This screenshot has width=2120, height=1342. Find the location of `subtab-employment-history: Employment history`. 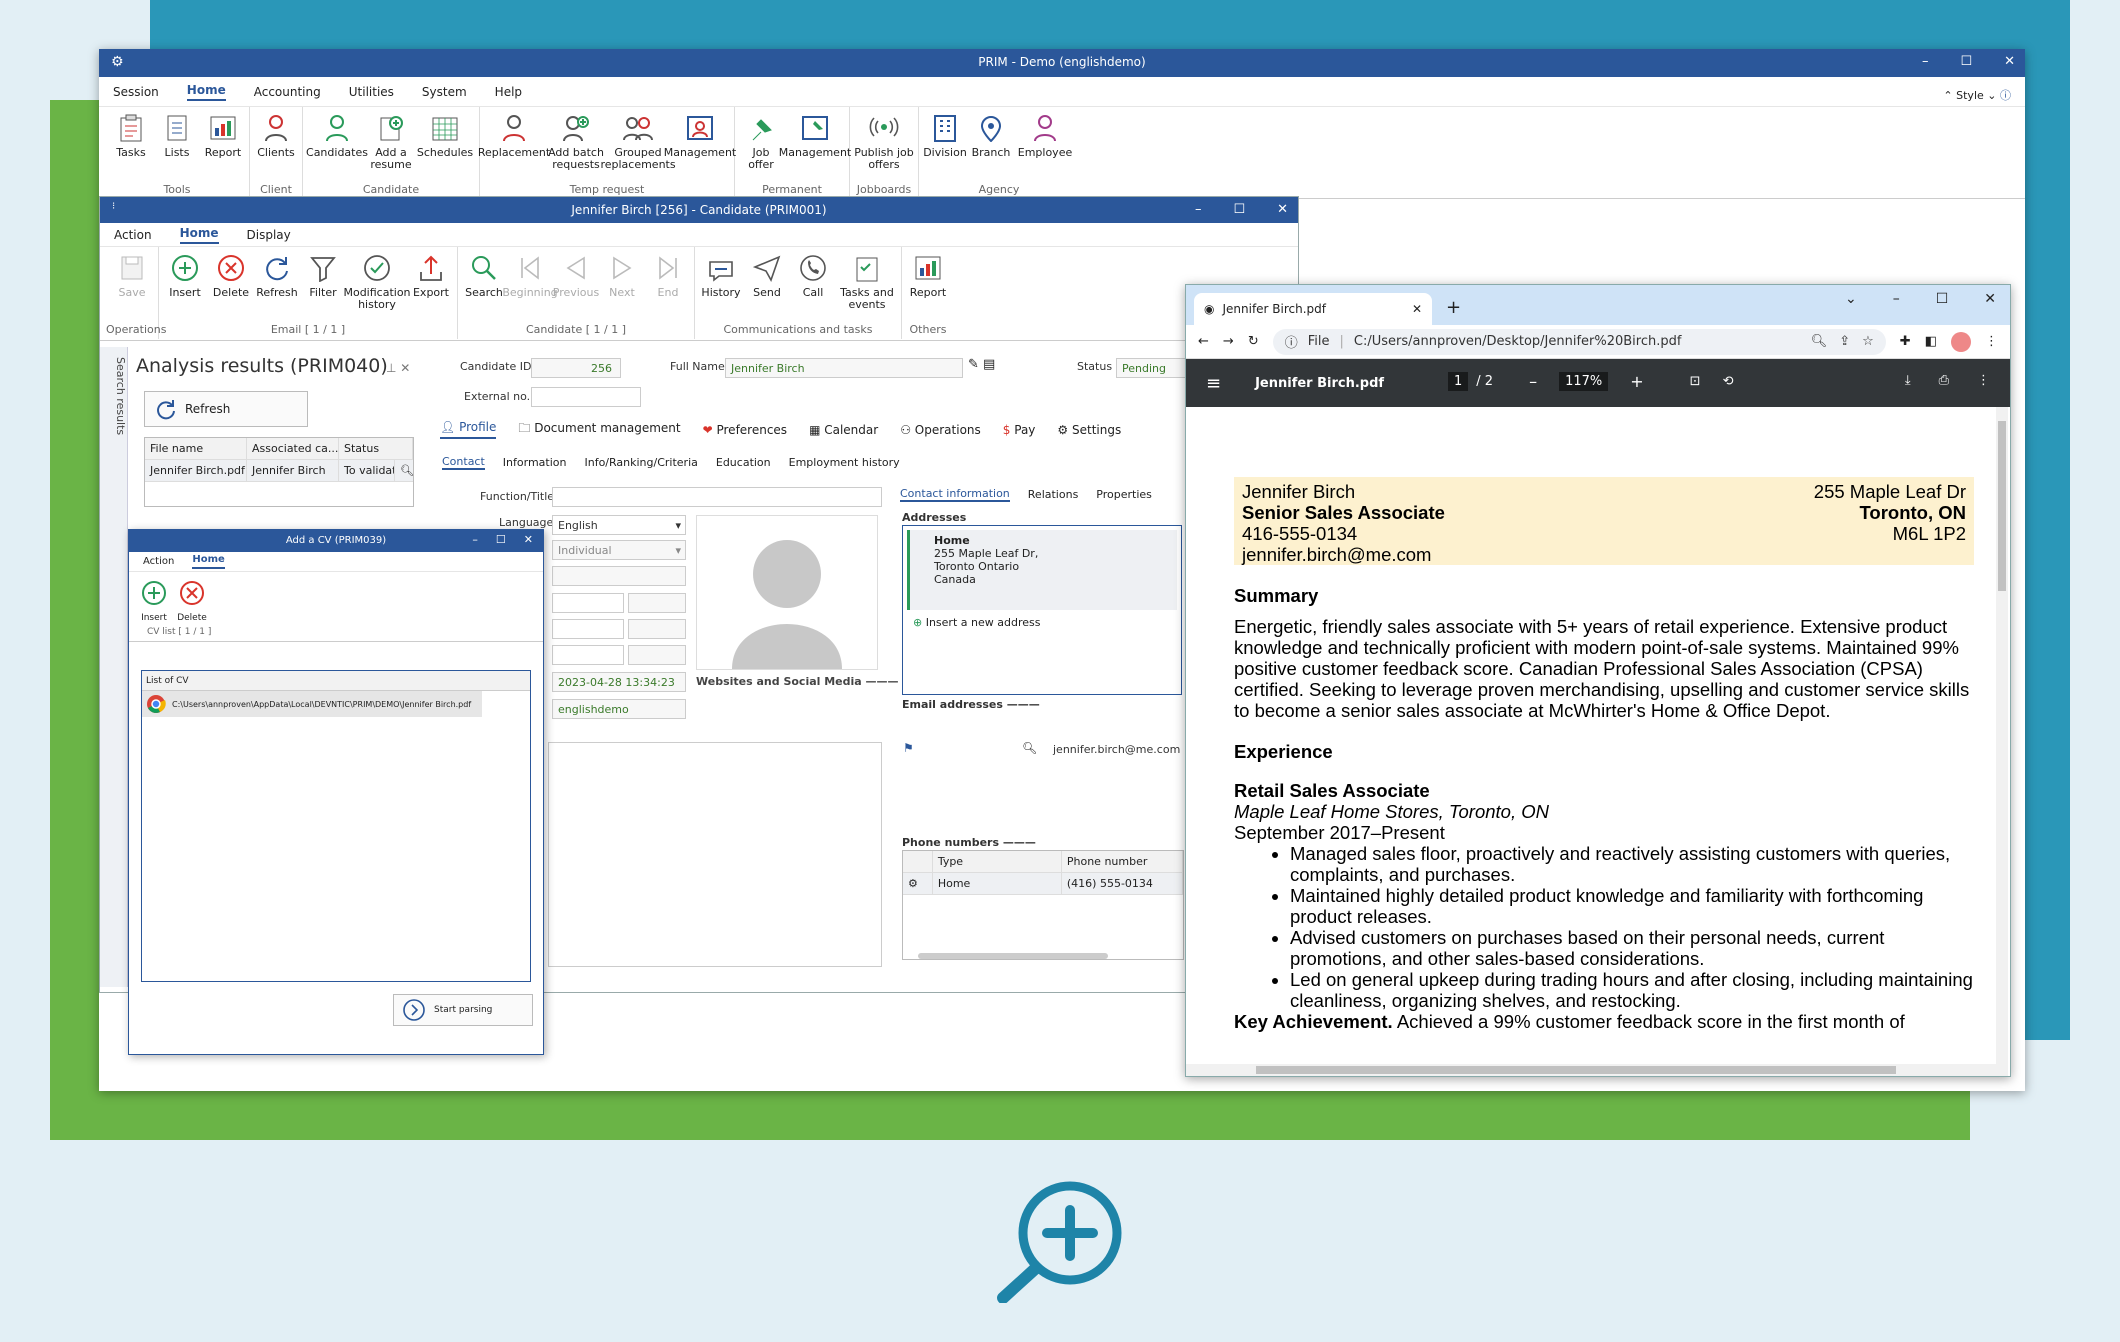

subtab-employment-history: Employment history is located at coordinates (844, 462).